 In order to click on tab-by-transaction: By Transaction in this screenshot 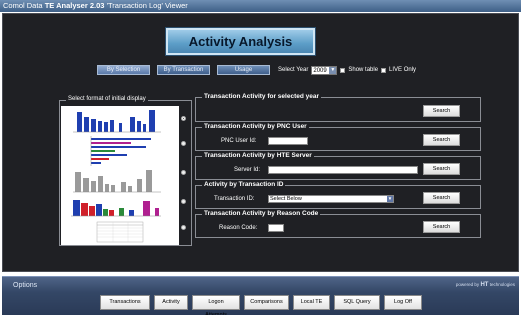, I will do `click(183, 70)`.